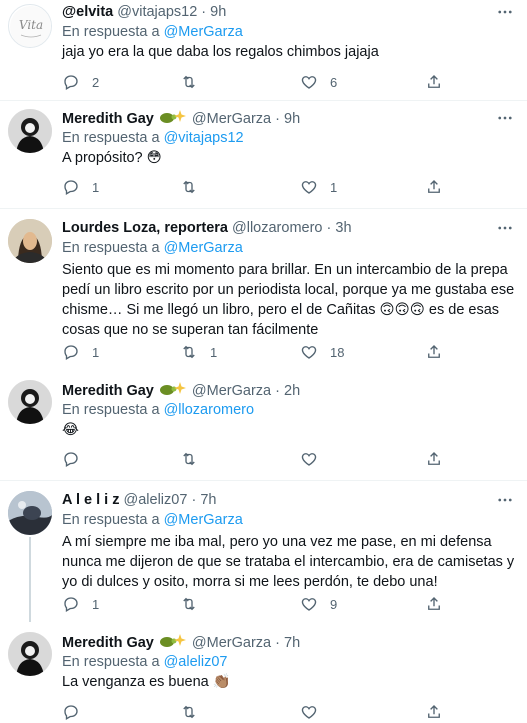  Describe the element at coordinates (90, 500) in the screenshot. I see `display-name: A l e l i z` at that location.